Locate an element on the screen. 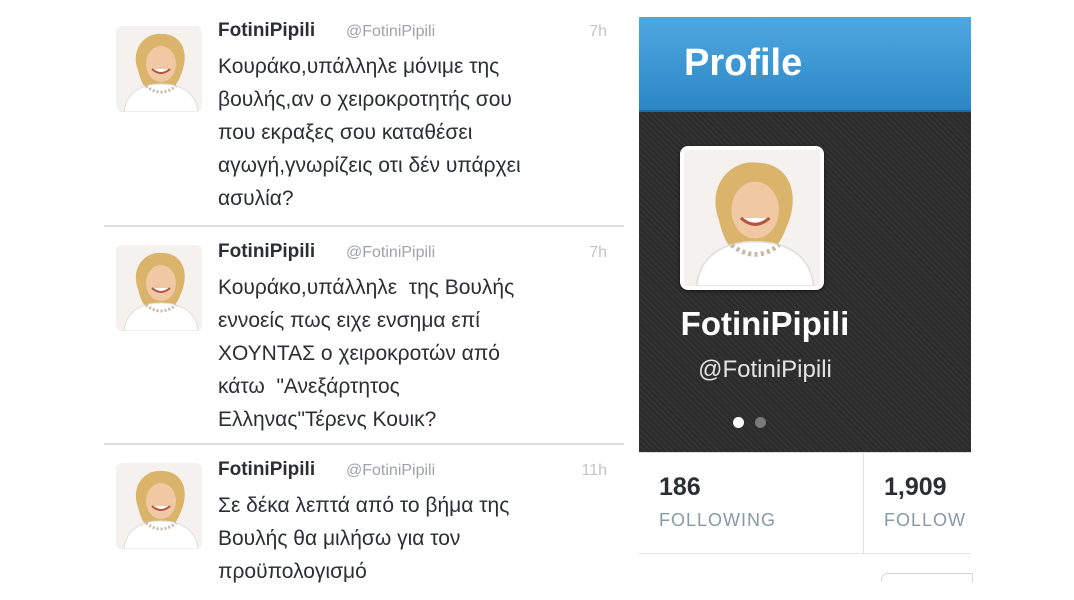 Image resolution: width=1074 pixels, height=600 pixels. page-dot-active is located at coordinates (738, 422).